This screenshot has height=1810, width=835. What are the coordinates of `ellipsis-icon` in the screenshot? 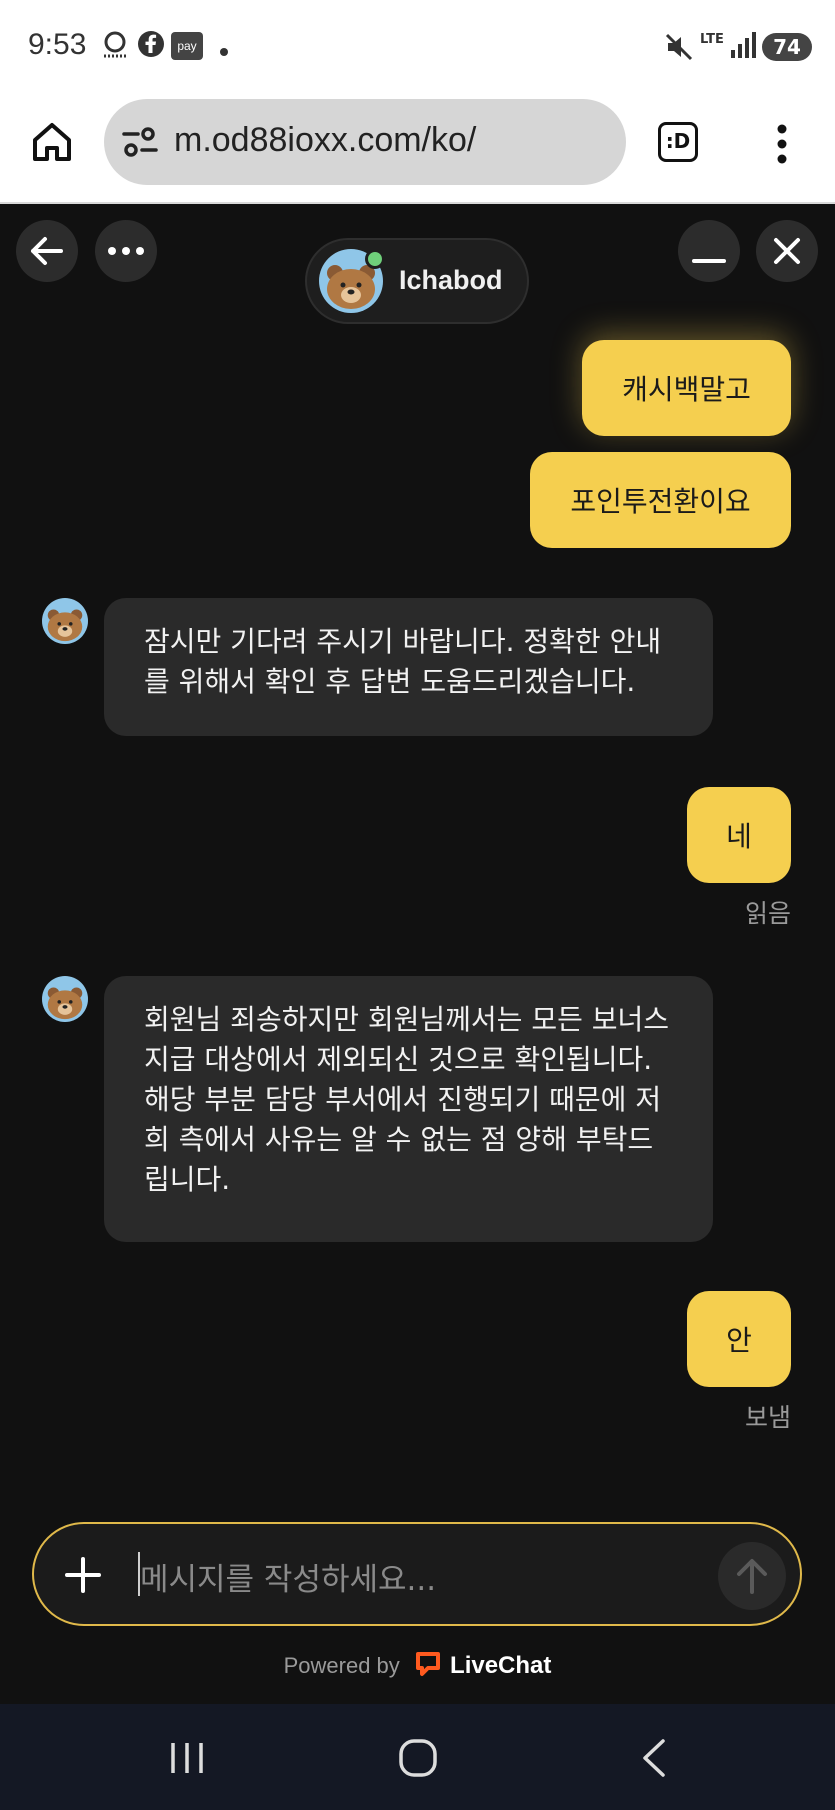 It's located at (126, 251).